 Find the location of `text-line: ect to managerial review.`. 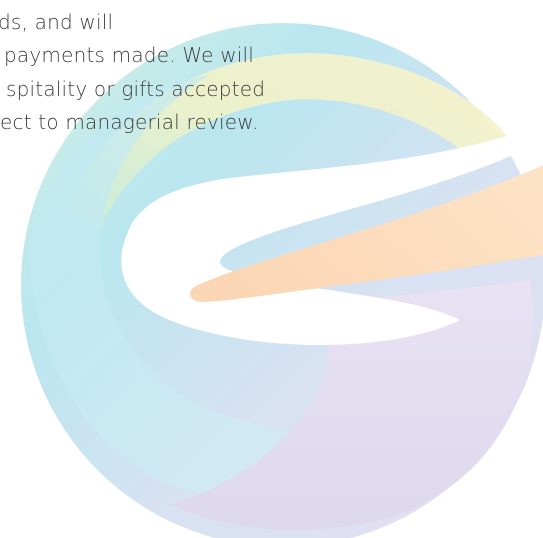

text-line: ect to managerial review. is located at coordinates (129, 122).